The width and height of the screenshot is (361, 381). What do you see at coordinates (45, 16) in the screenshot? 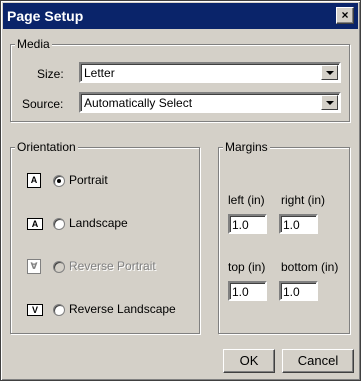
I see `dialog-title: Page Setup` at bounding box center [45, 16].